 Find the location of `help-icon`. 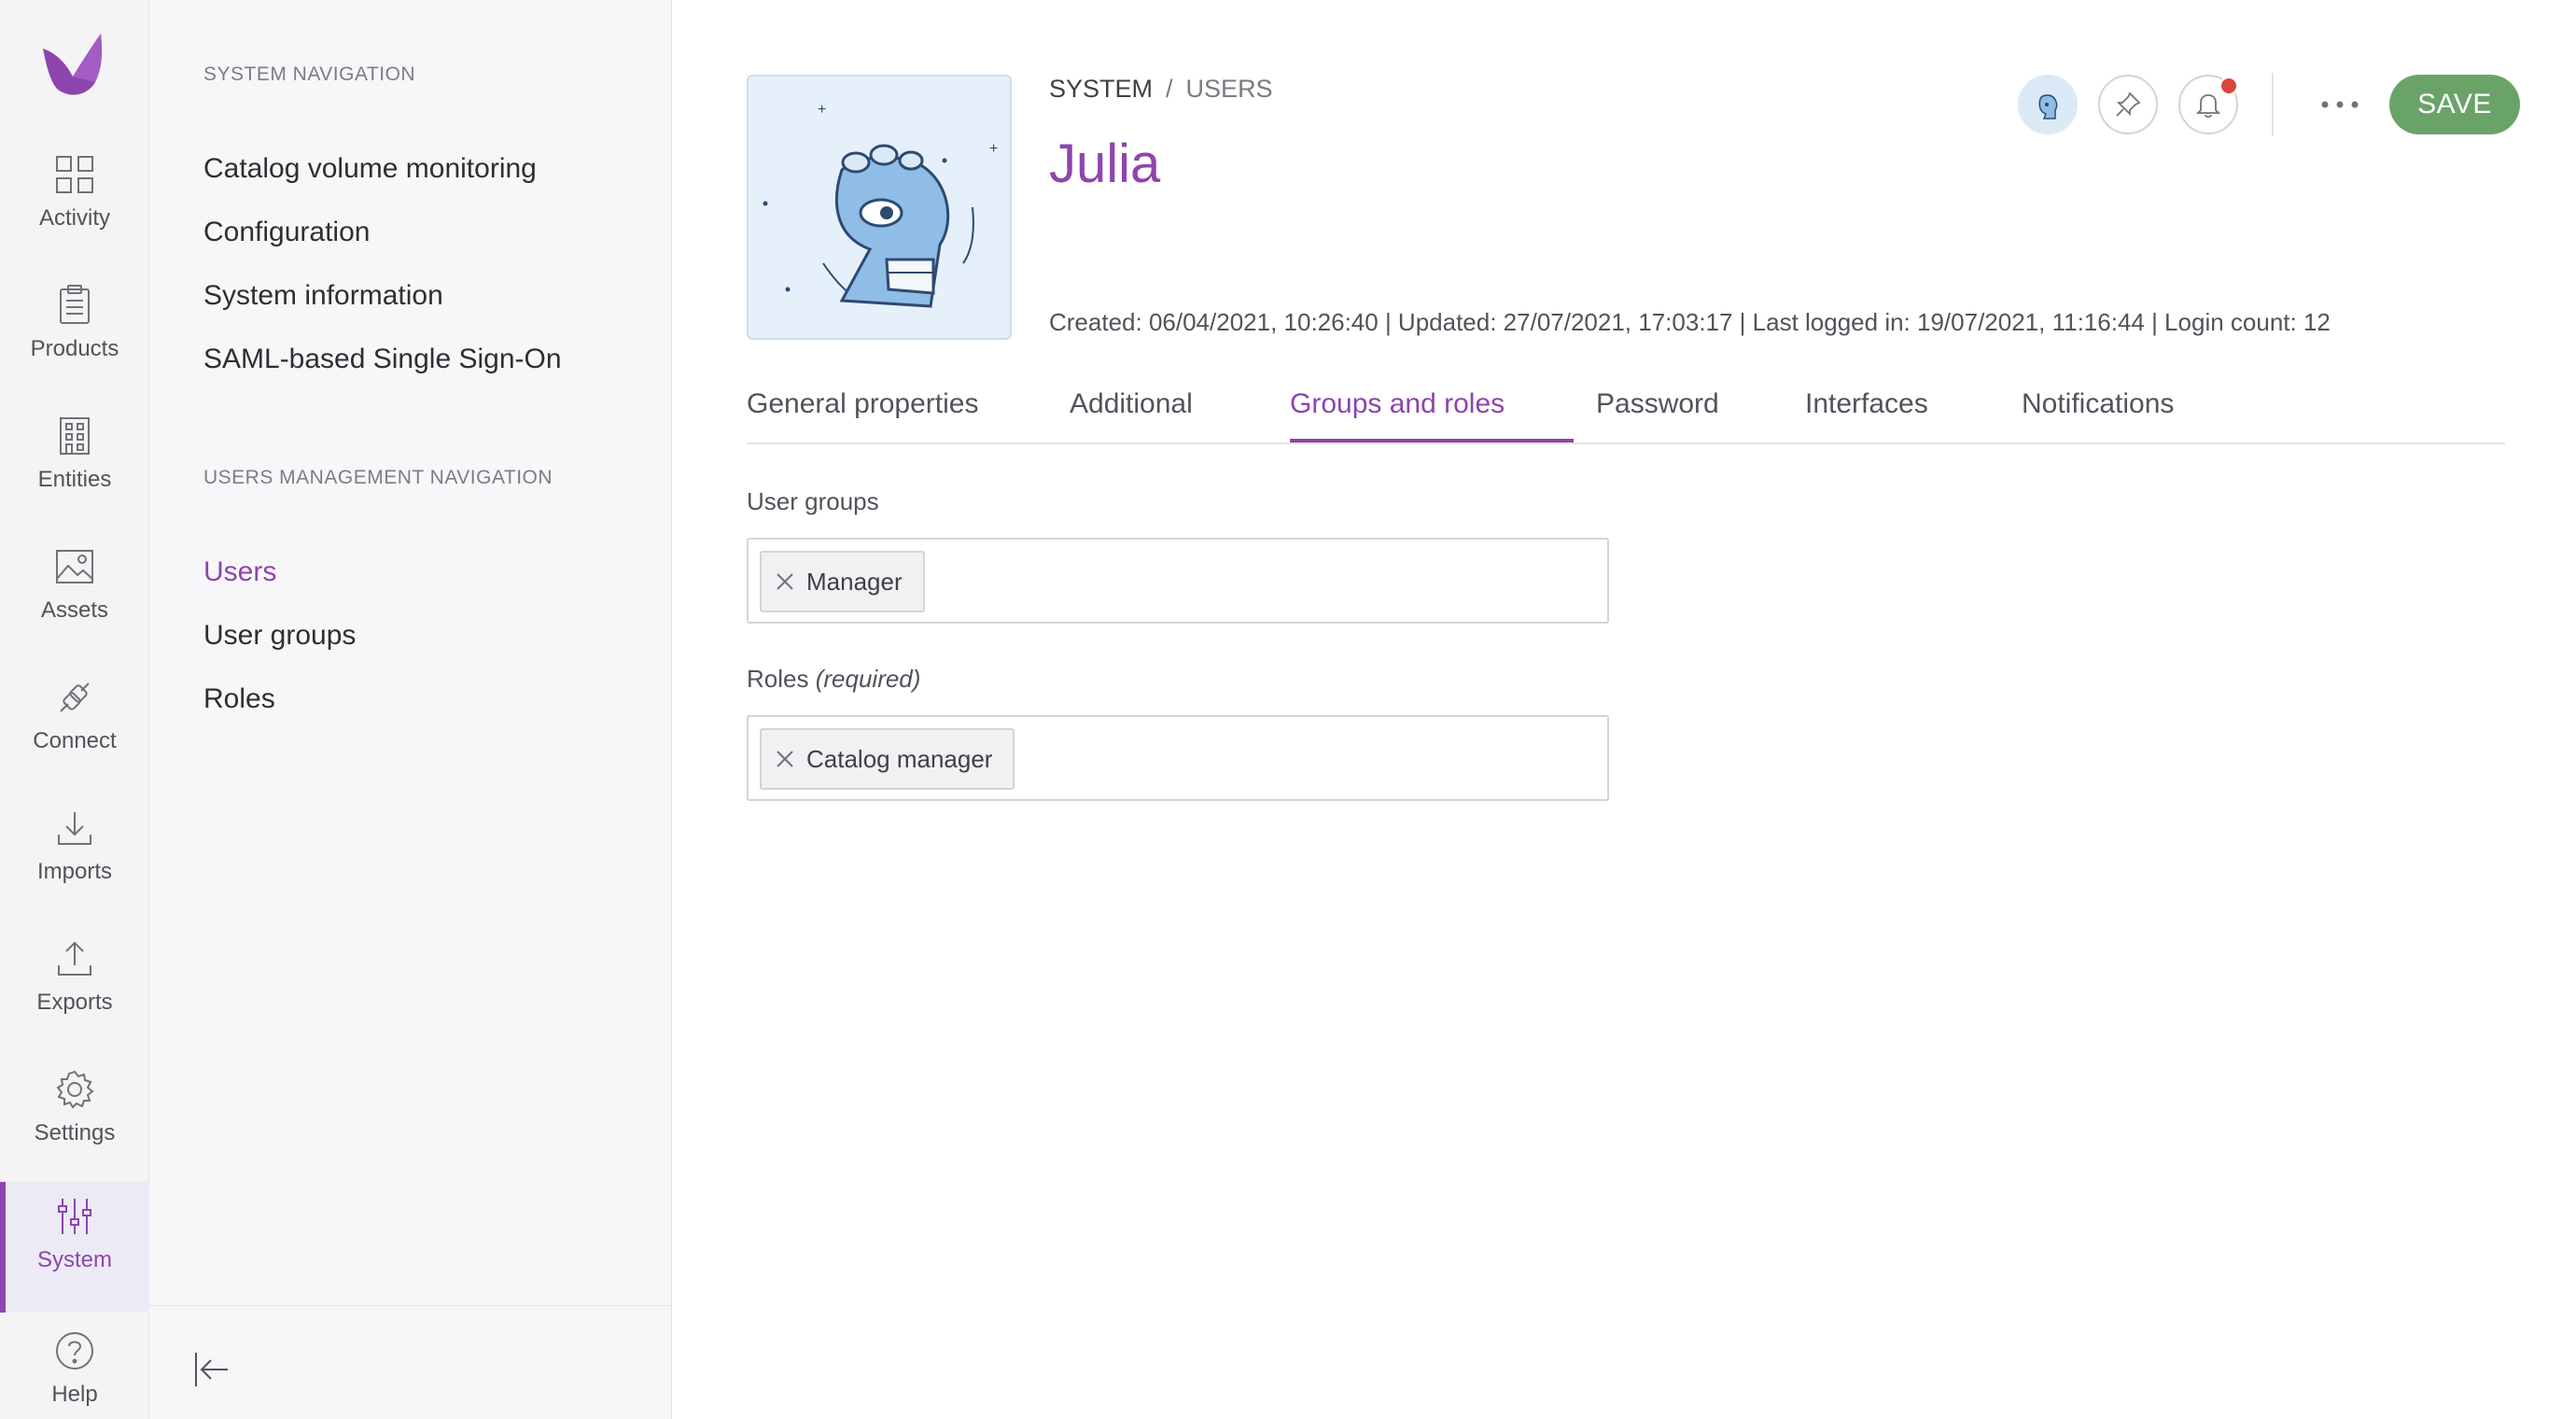

help-icon is located at coordinates (74, 1351).